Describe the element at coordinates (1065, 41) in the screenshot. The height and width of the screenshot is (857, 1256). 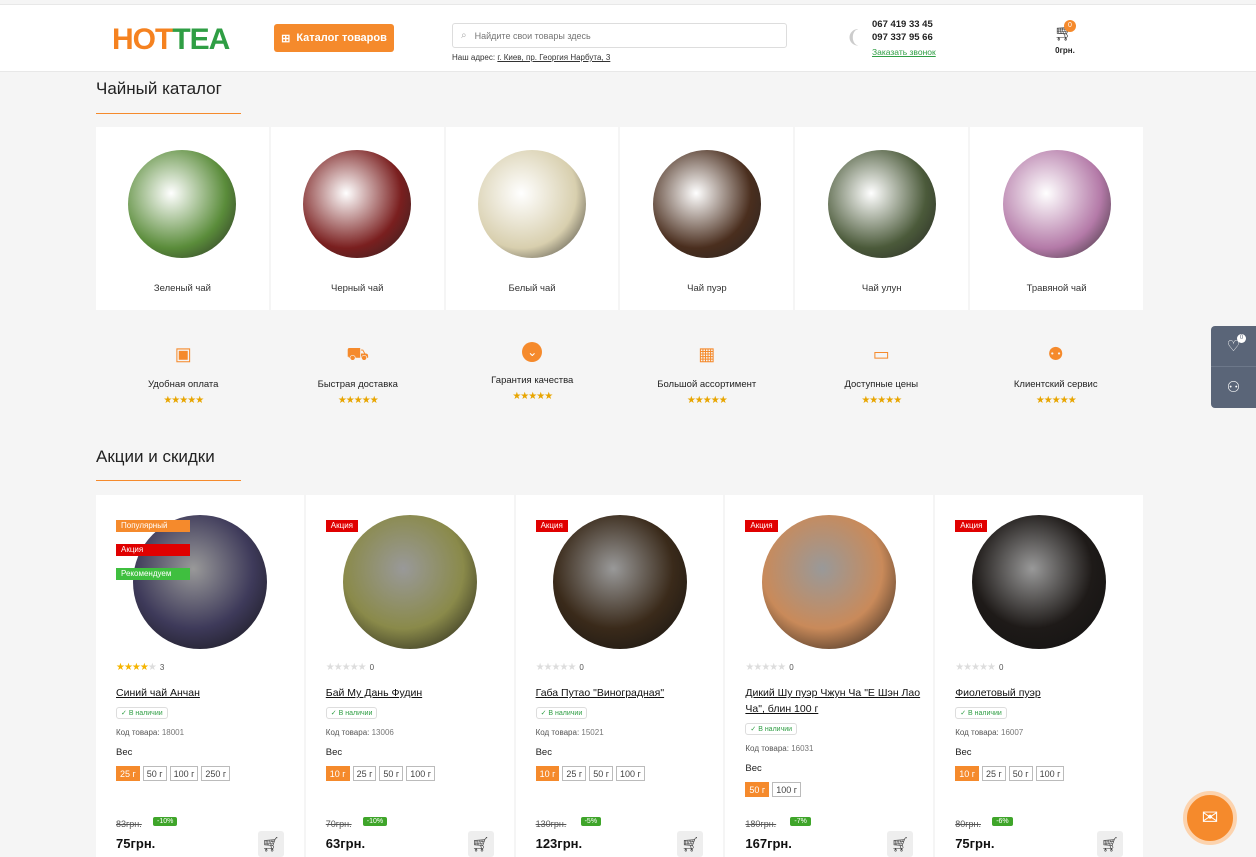
I see `cart-button: 🛒︎ 0 0грн.` at that location.